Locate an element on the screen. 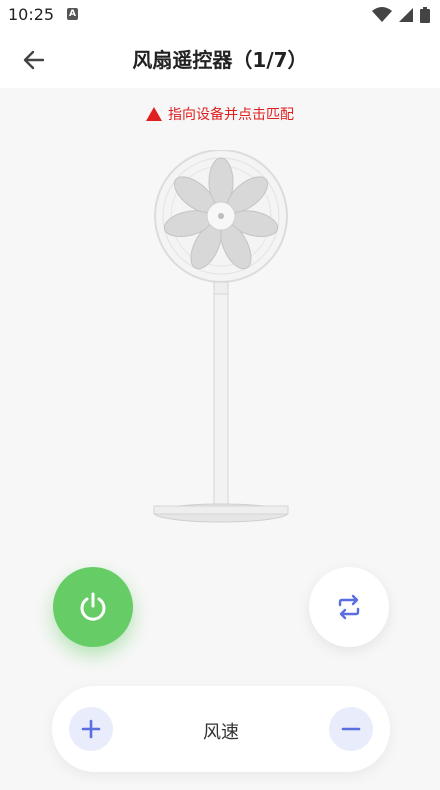  page-title: 风扇遥控器（1/7） is located at coordinates (220, 60).